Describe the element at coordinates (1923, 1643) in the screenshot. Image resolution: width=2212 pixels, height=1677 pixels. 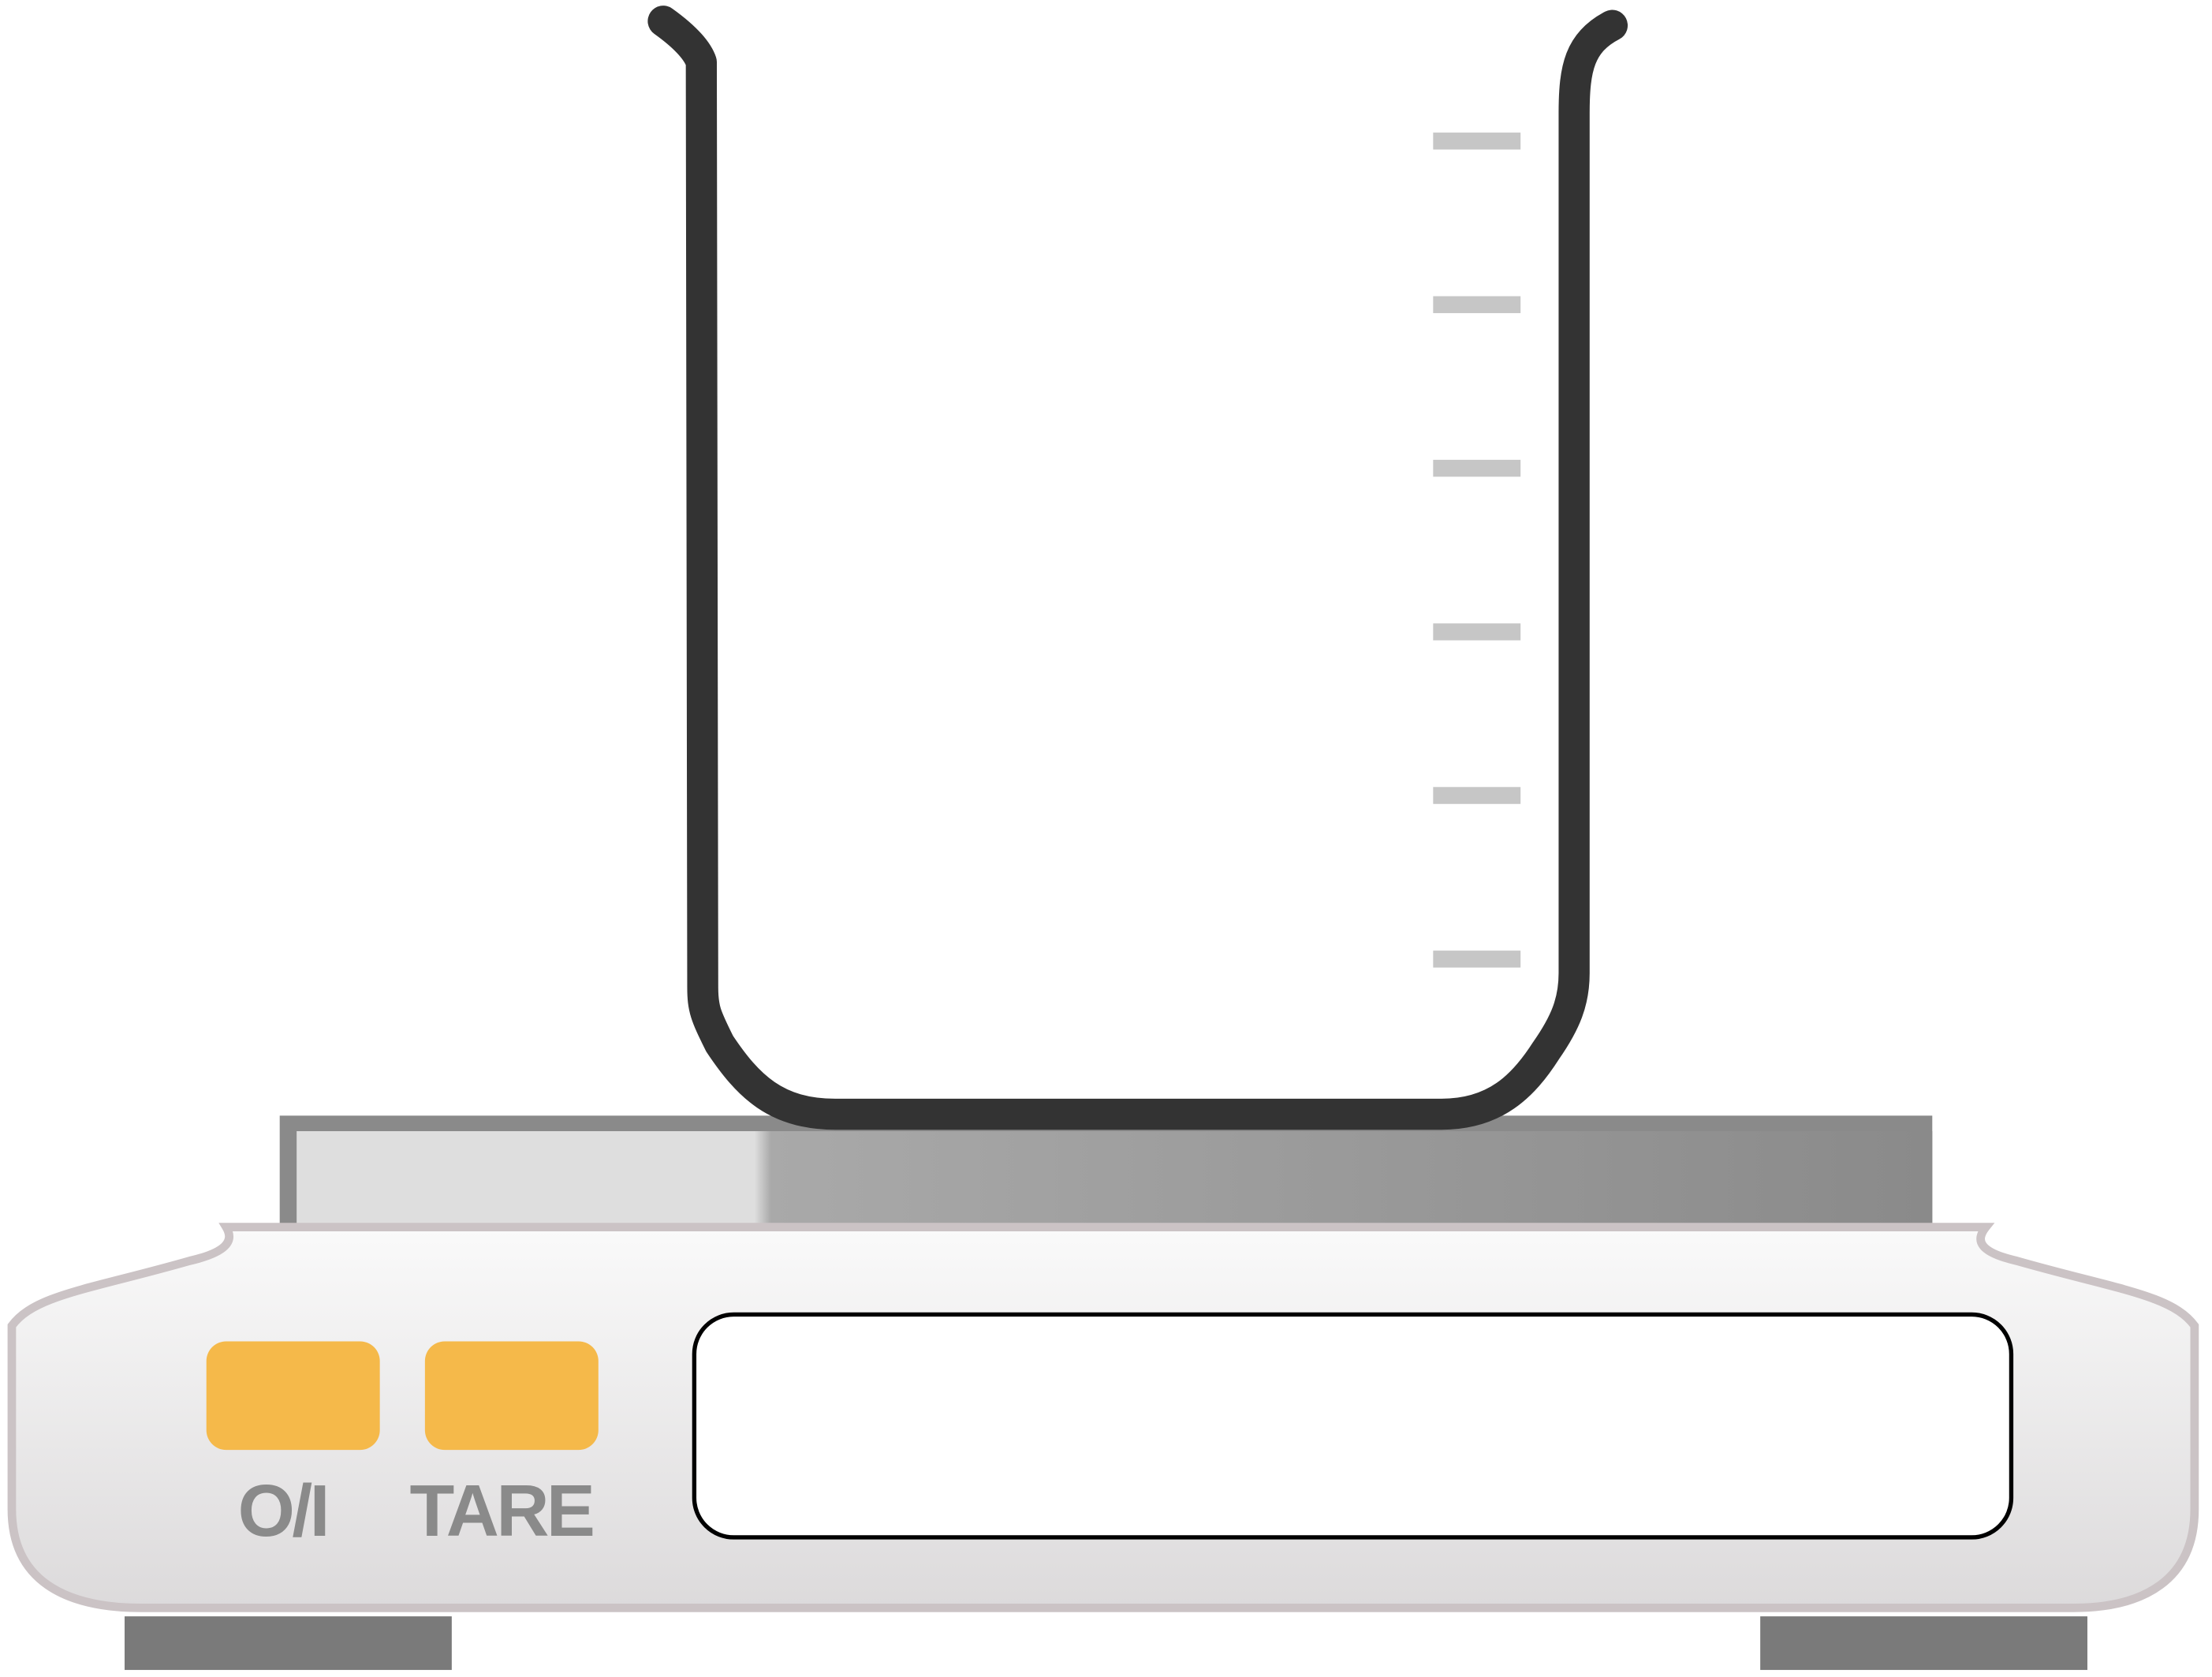
I see `right-foot` at that location.